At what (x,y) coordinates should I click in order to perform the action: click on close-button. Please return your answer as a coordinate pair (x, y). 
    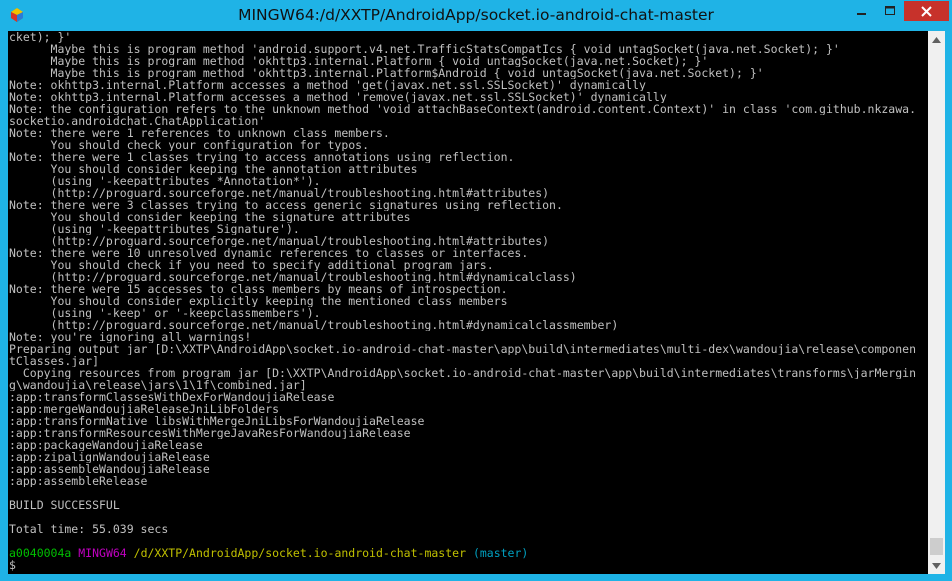
    Looking at the image, I should click on (926, 11).